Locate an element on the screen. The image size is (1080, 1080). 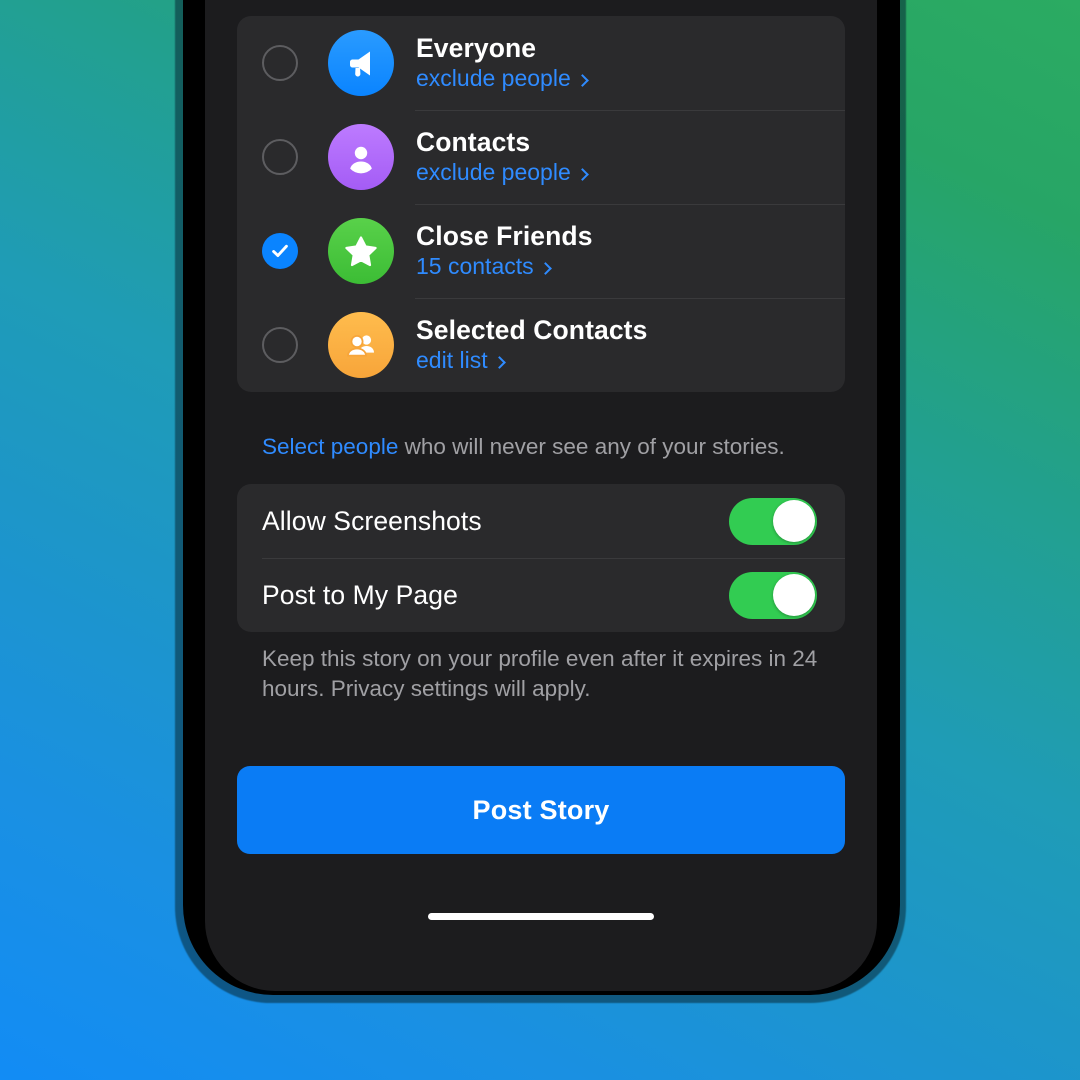
settings-card: Allow Screenshots Post to My Page is located at coordinates (541, 558).